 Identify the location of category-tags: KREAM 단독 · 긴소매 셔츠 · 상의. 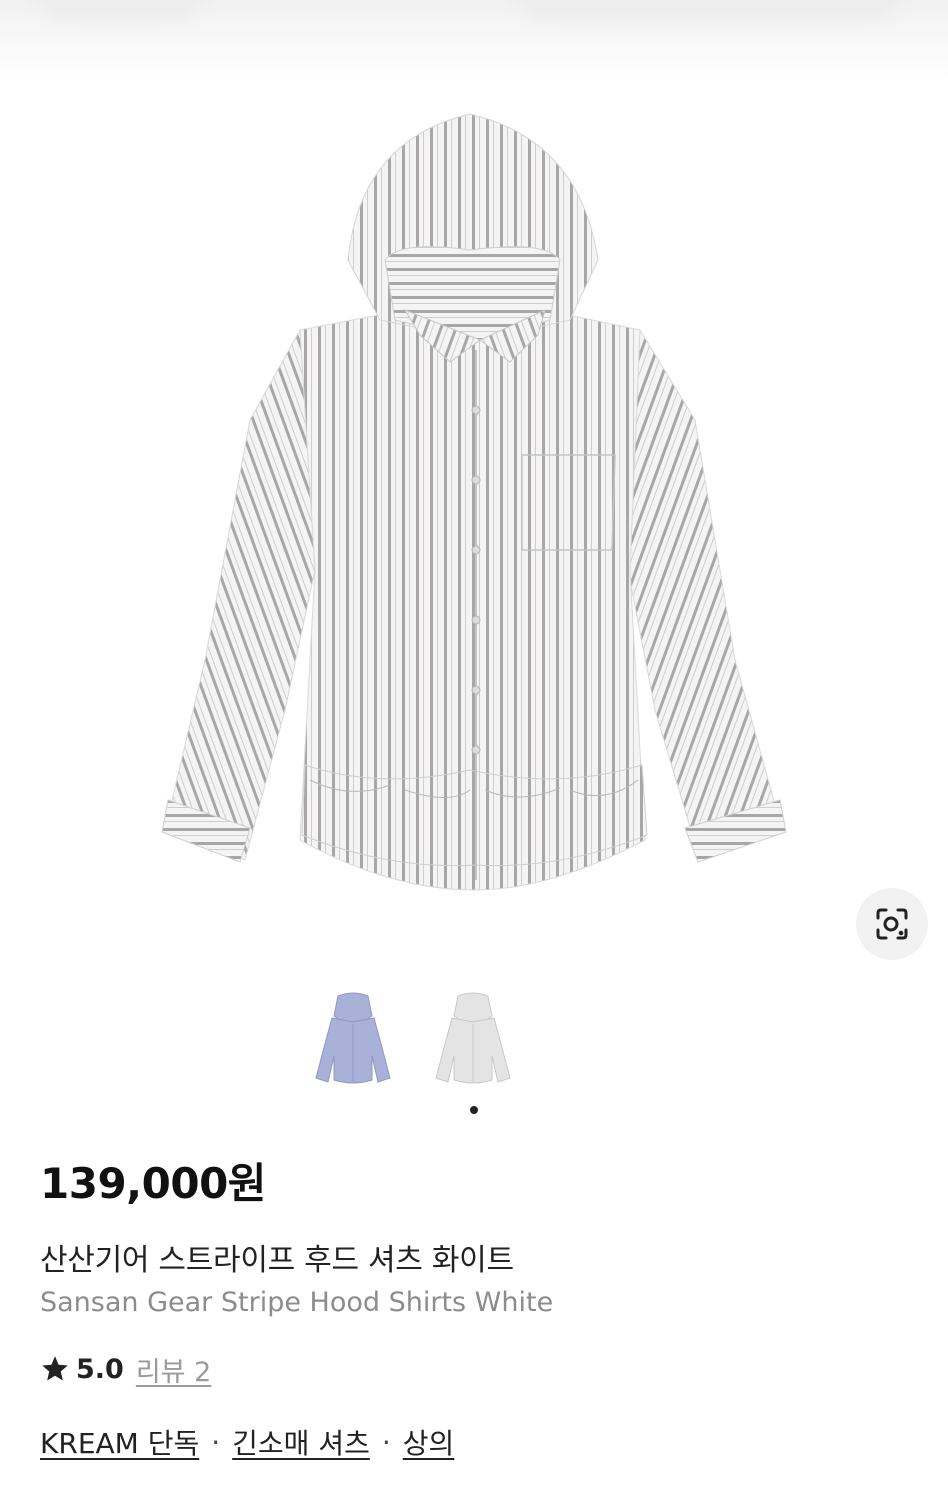
(247, 1442).